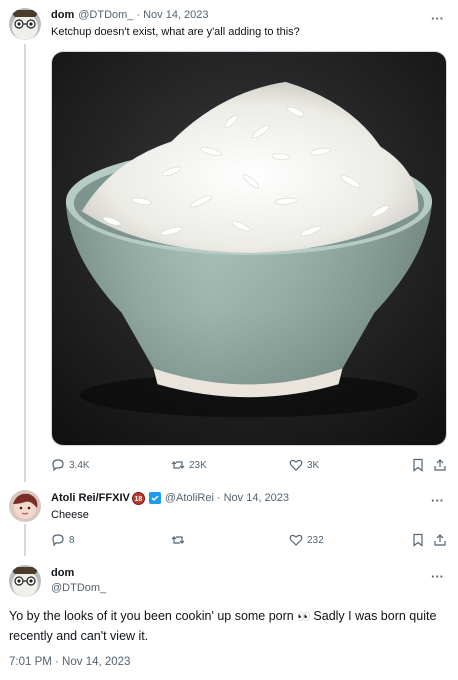  I want to click on like-count: 3K, so click(313, 465).